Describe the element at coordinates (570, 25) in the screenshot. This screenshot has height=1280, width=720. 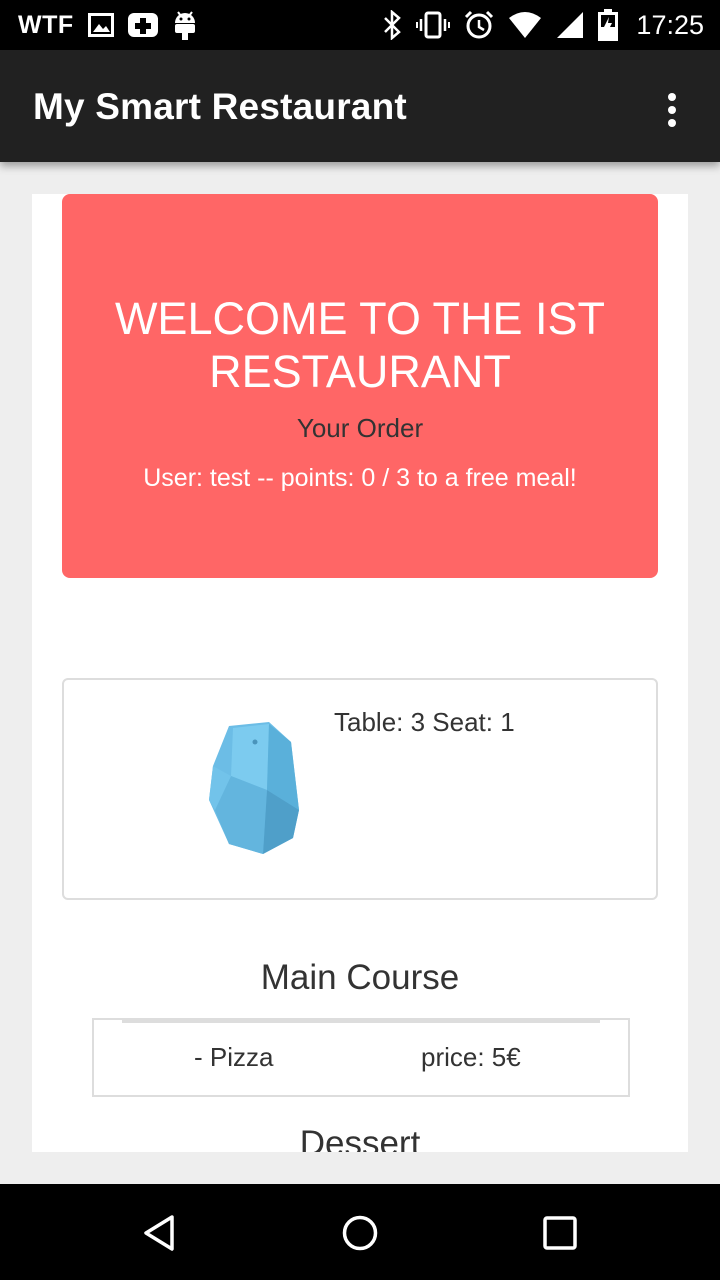
I see `signal-icon` at that location.